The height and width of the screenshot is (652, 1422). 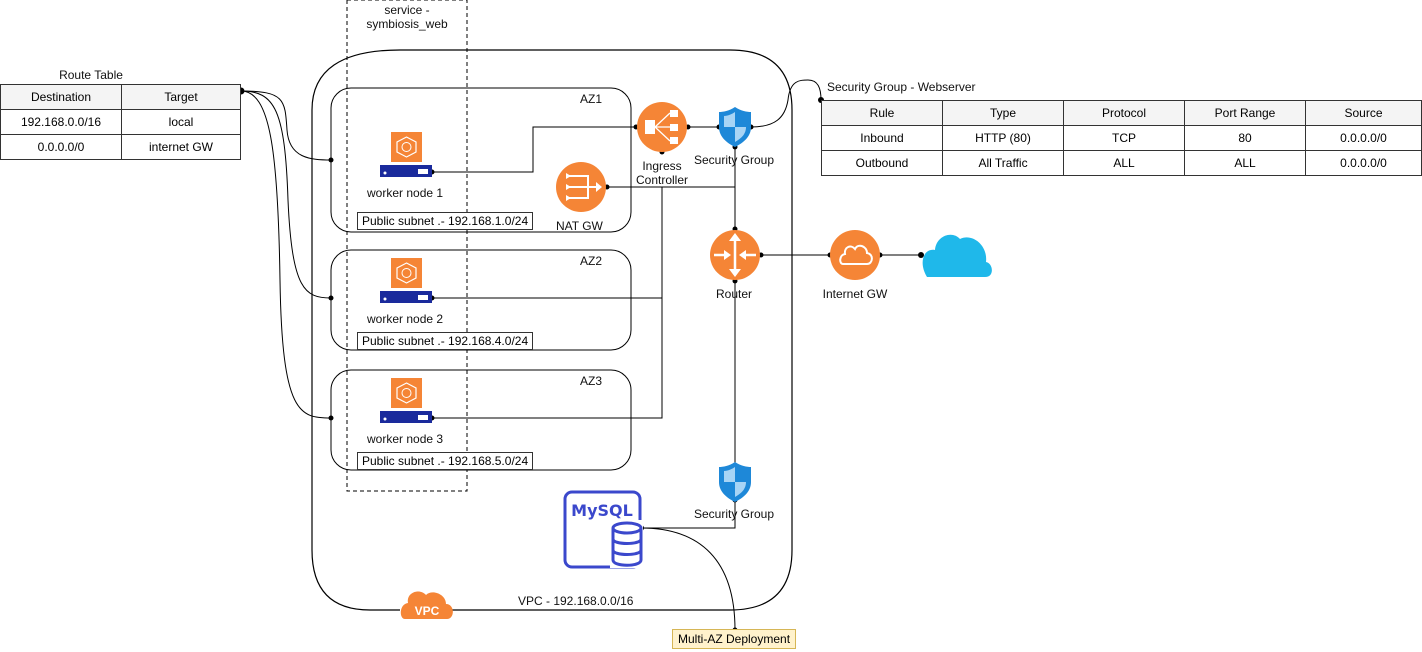 I want to click on sg-to-sg-table-line, so click(x=786, y=103).